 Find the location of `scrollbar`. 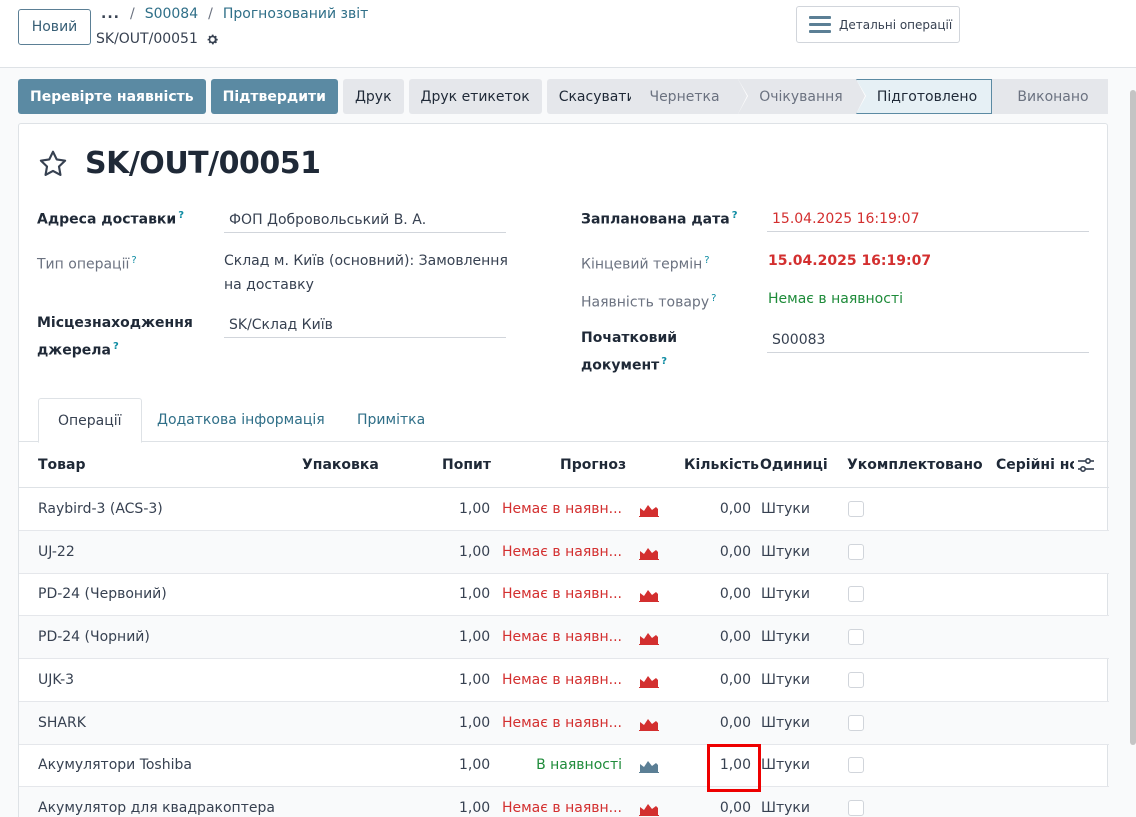

scrollbar is located at coordinates (1133, 417).